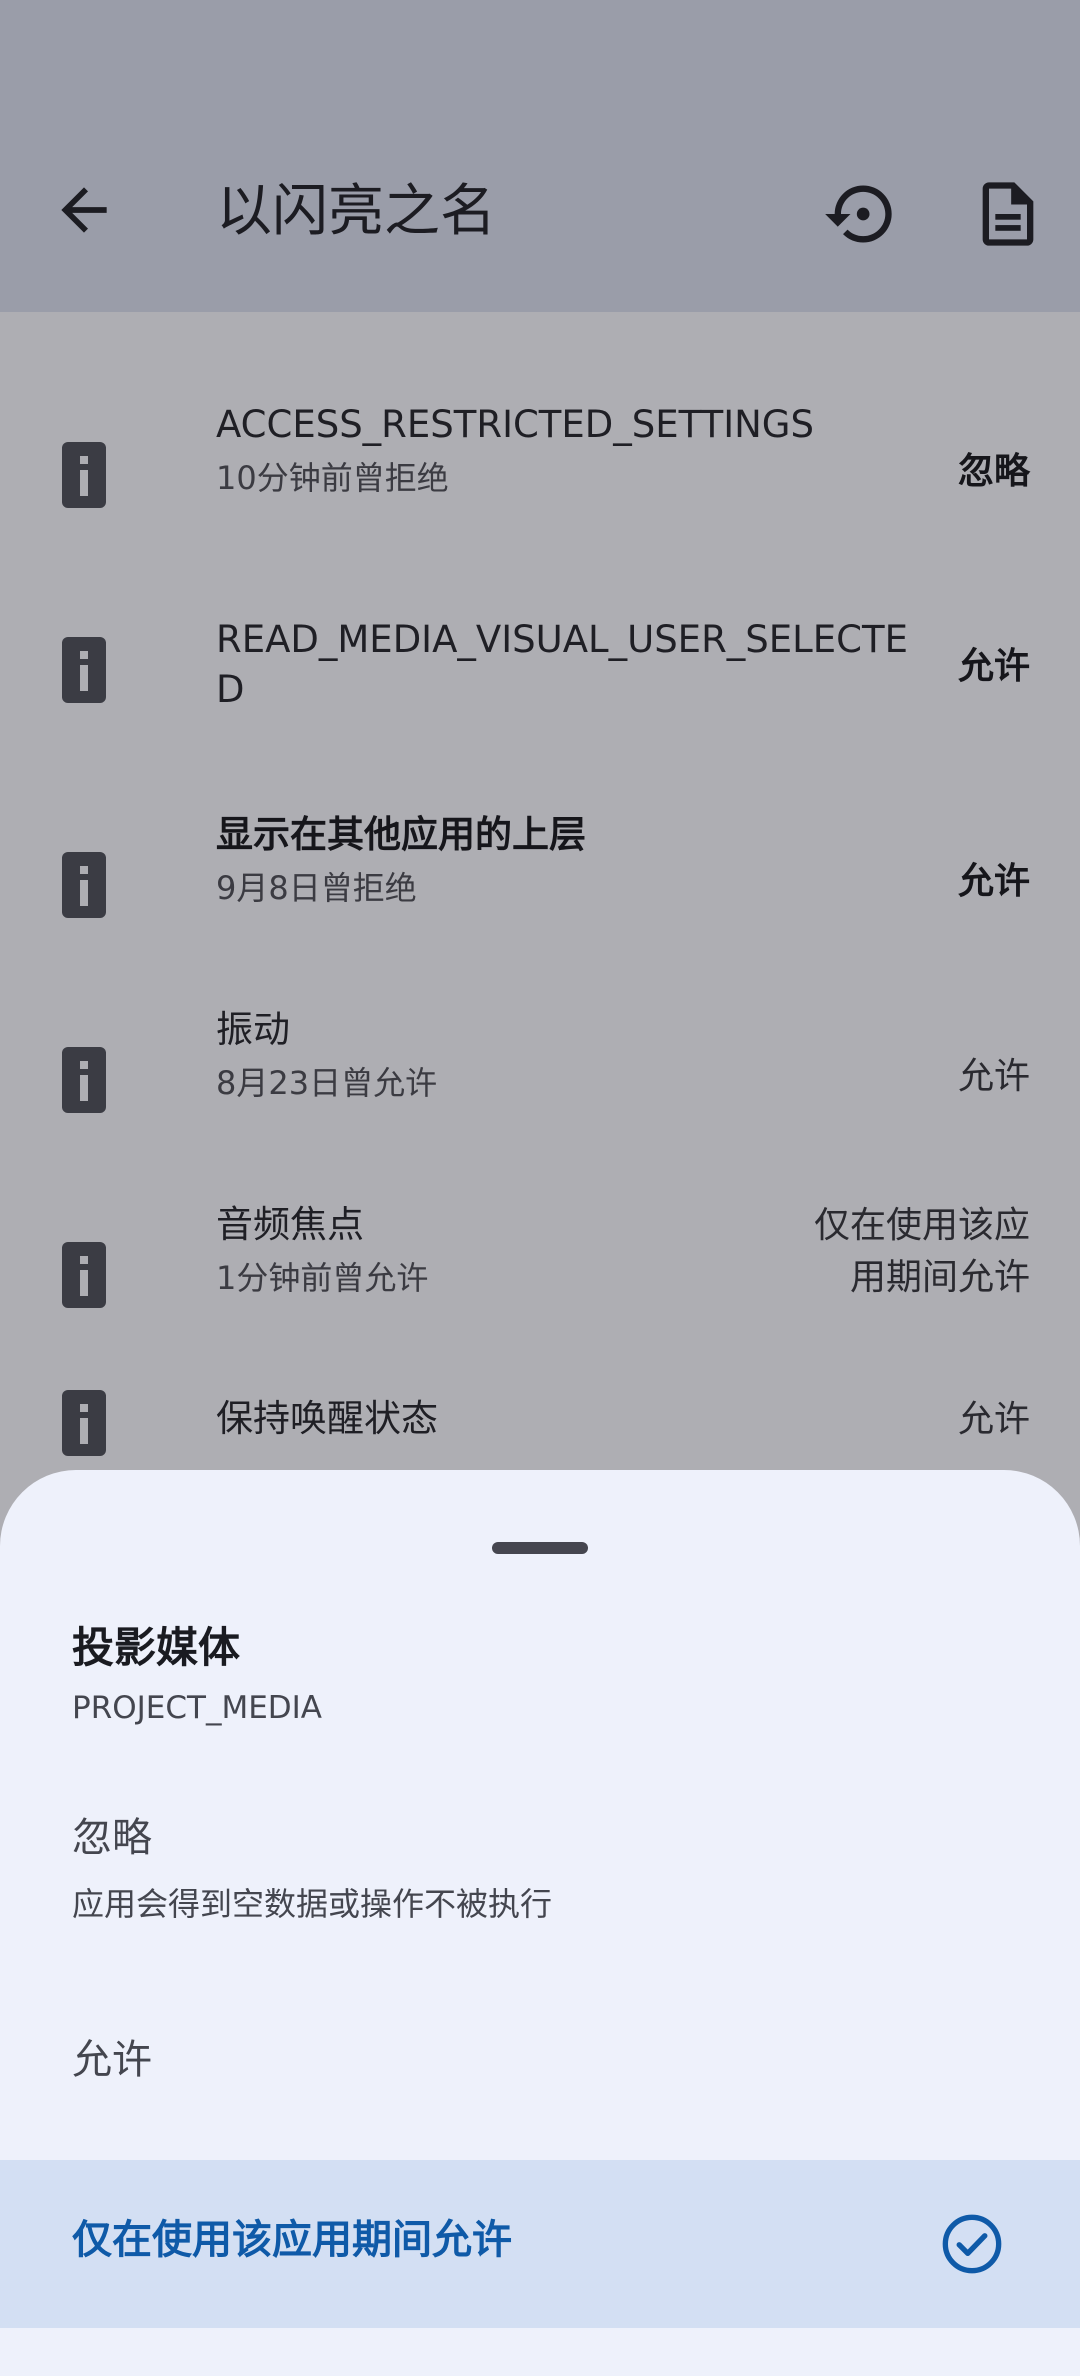  What do you see at coordinates (84, 210) in the screenshot?
I see `arrow-back-icon` at bounding box center [84, 210].